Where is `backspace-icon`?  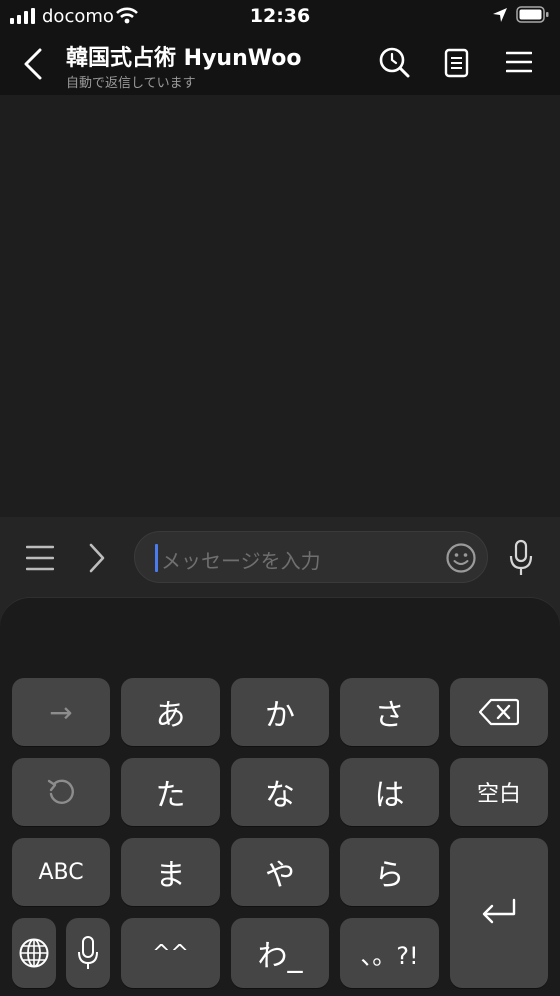 backspace-icon is located at coordinates (499, 712).